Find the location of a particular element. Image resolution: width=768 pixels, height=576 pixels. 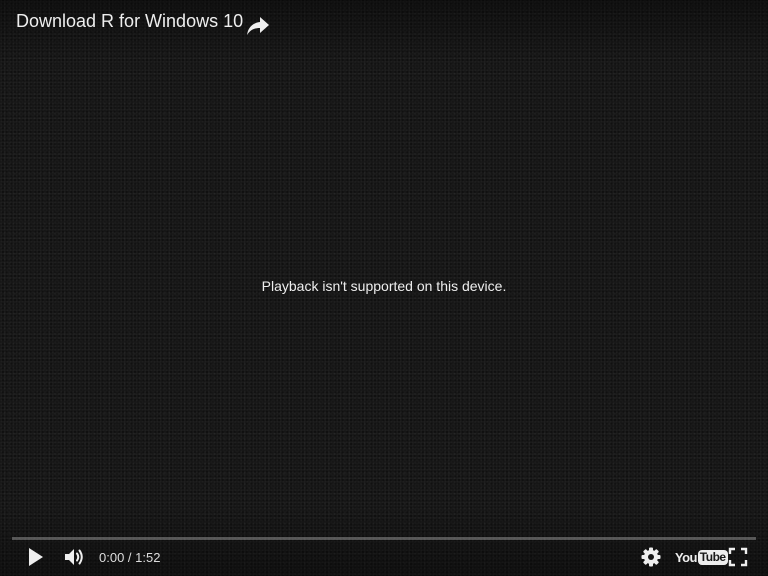

playback-error-message: Playback isn't supported on this device. is located at coordinates (384, 286).